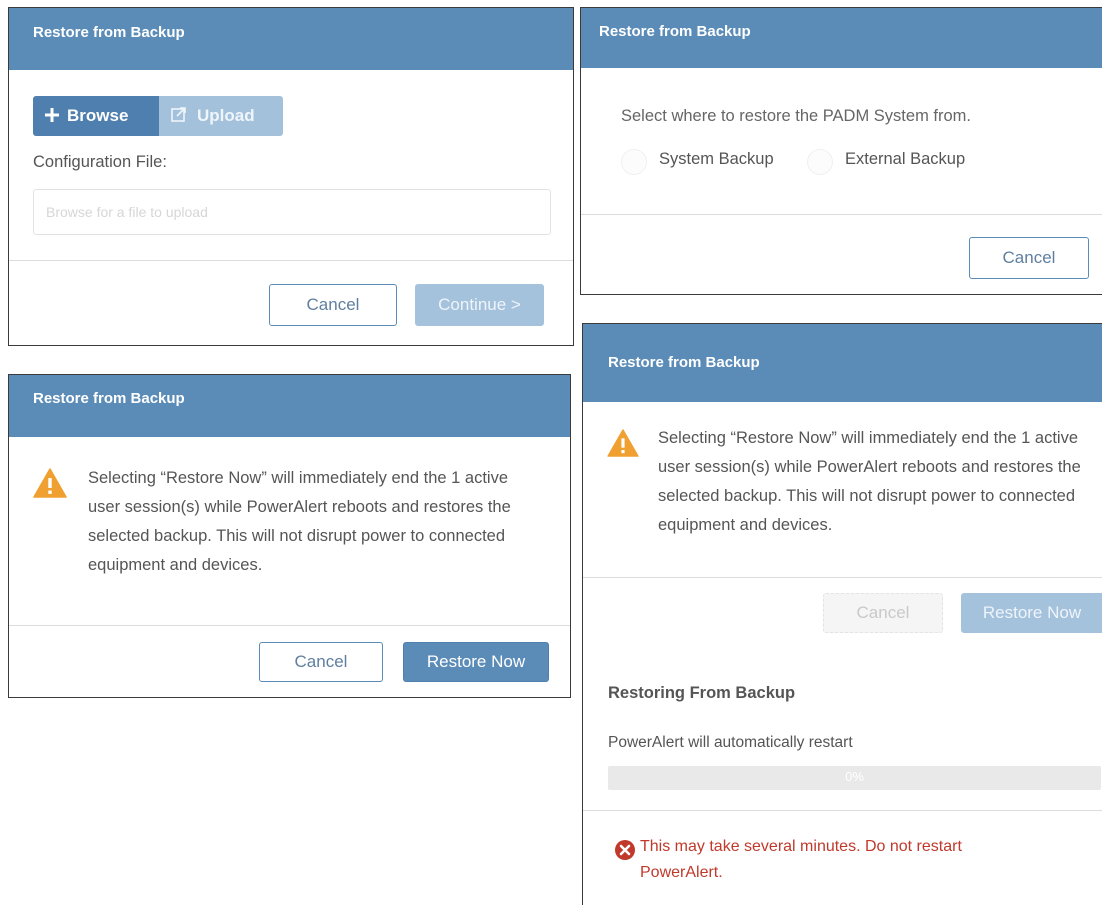 The height and width of the screenshot is (905, 1102). I want to click on restore-progress-bar: 0%, so click(854, 778).